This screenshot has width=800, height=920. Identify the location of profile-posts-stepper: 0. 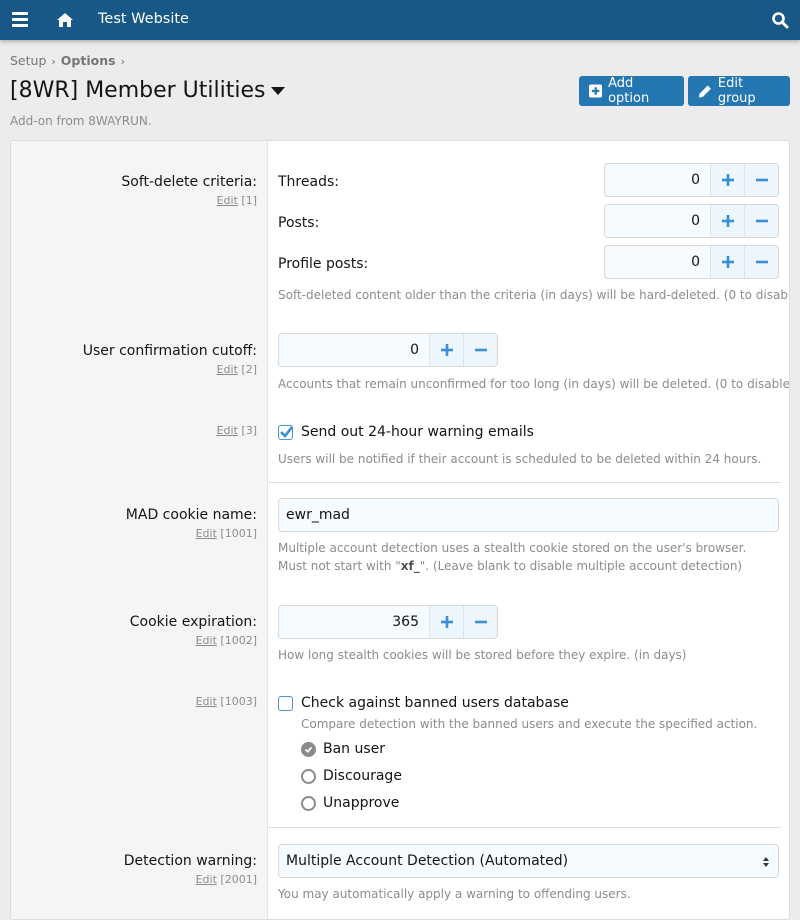
(691, 262).